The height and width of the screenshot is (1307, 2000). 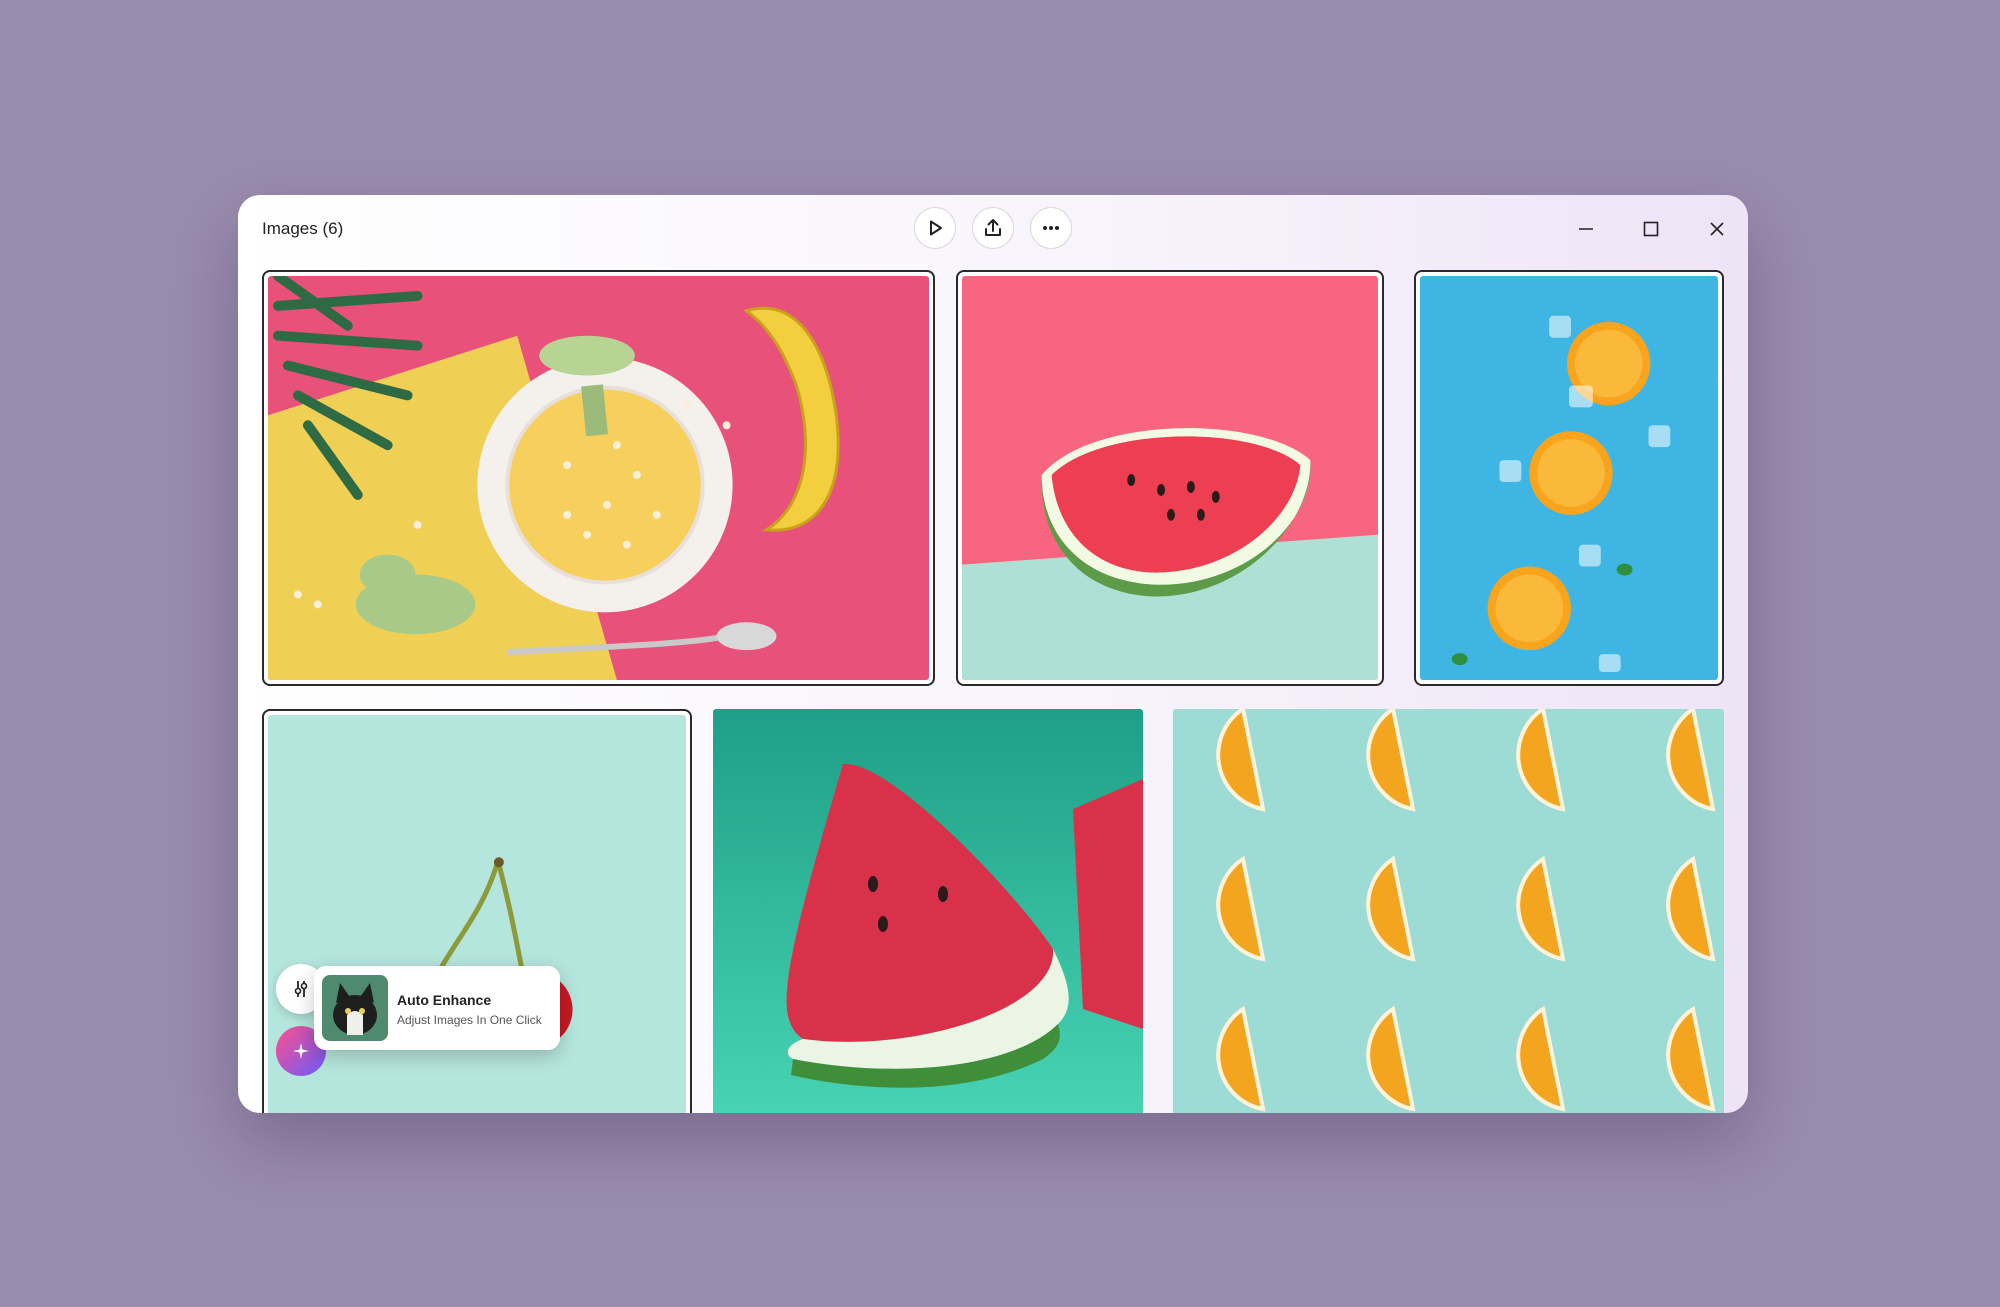 I want to click on window-title: Images (6), so click(x=303, y=228).